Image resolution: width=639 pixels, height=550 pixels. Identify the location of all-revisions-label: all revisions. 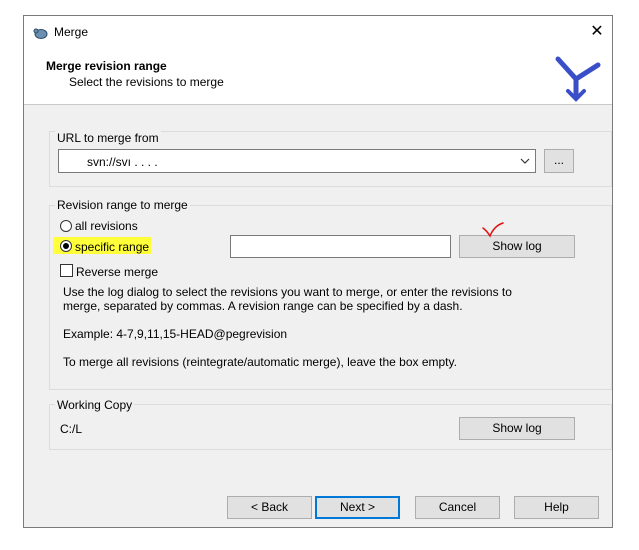
(106, 226).